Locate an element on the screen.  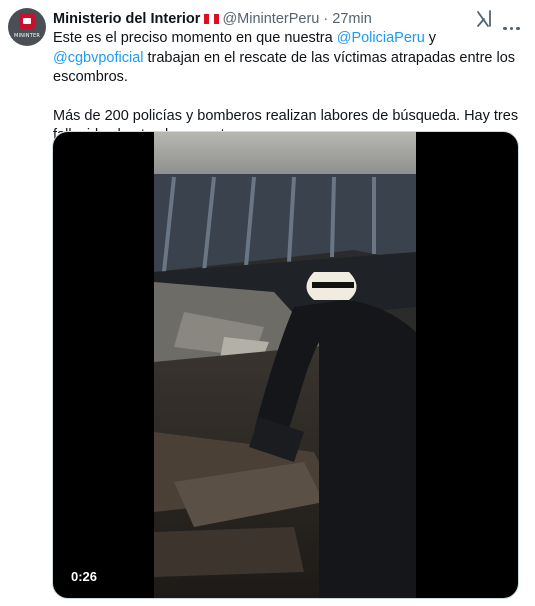
more-options-icon is located at coordinates (513, 23).